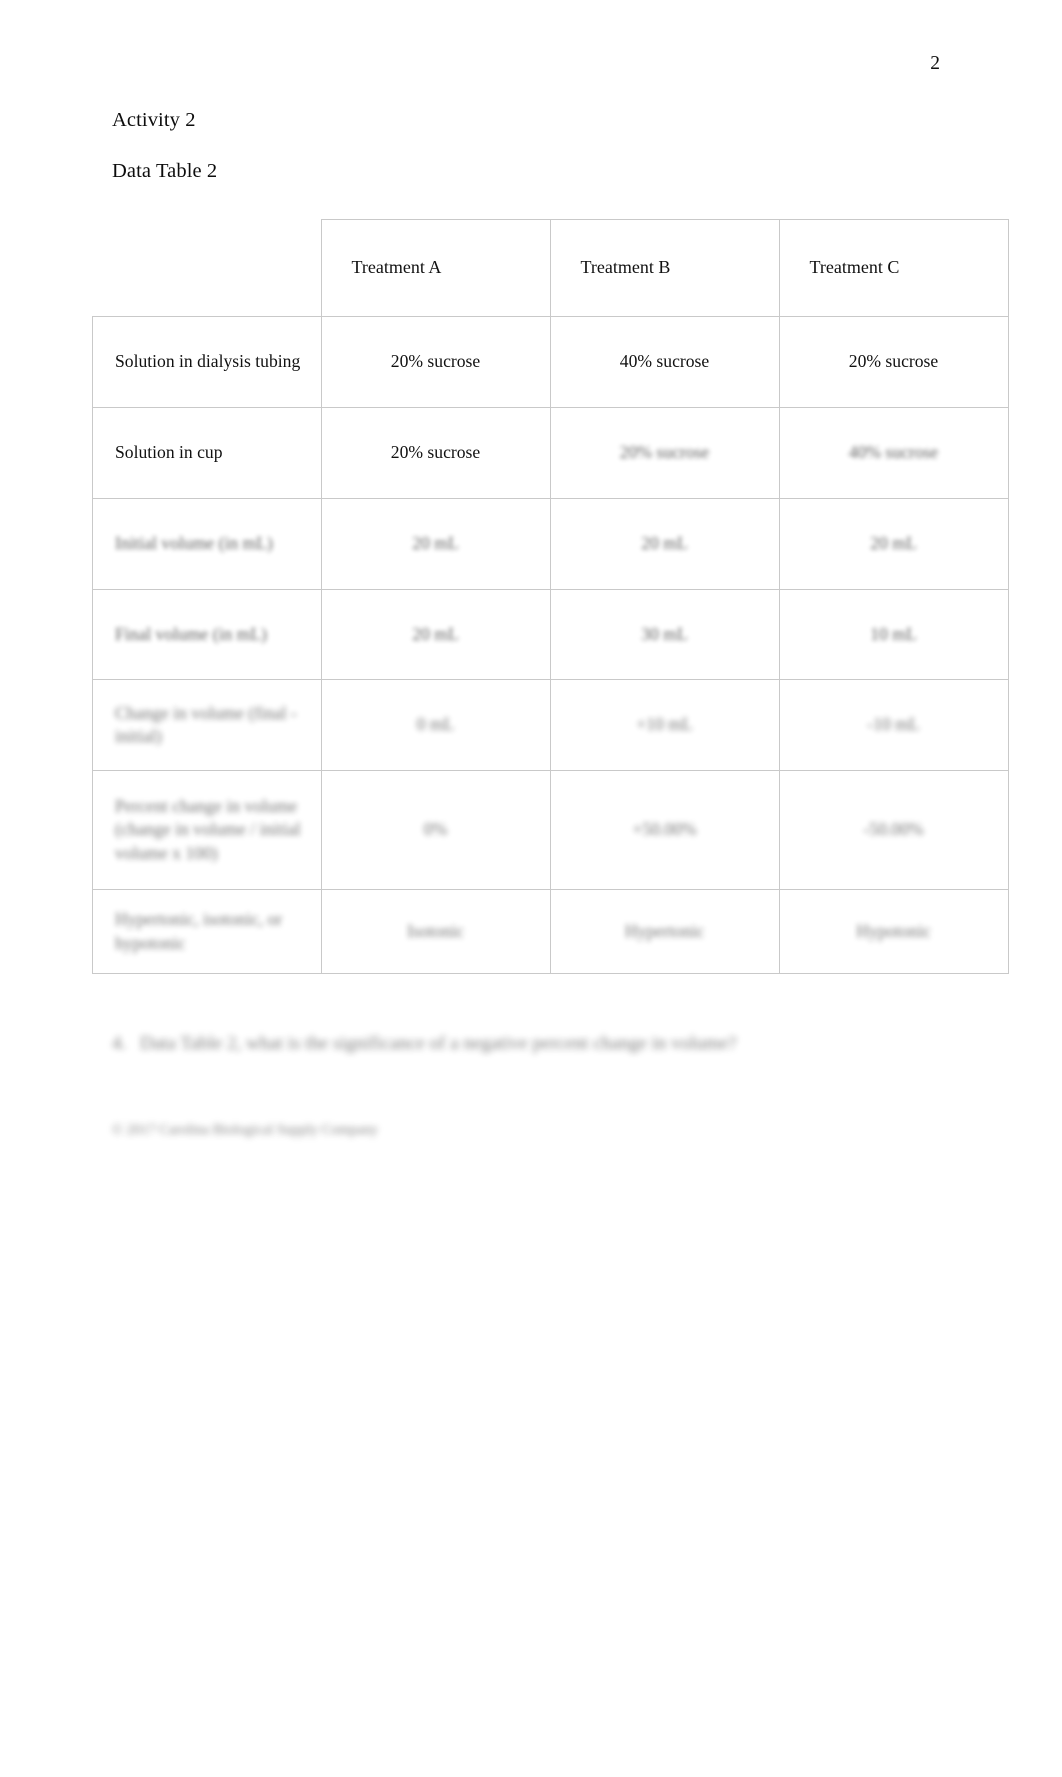 The image size is (1062, 1777). Describe the element at coordinates (625, 267) in the screenshot. I see `column-header-label: Treatment B` at that location.